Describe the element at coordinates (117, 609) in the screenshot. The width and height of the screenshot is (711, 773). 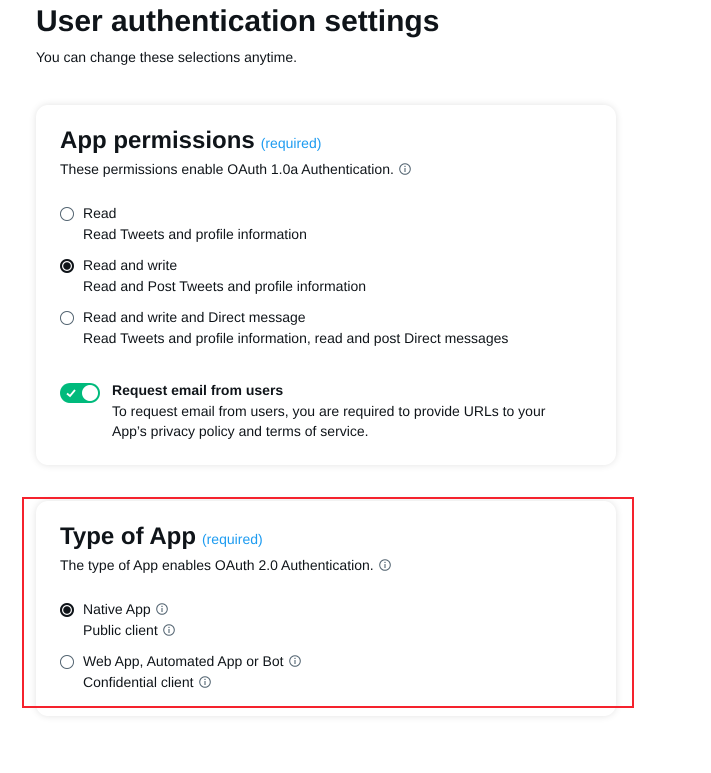
I see `option-label: Native App` at that location.